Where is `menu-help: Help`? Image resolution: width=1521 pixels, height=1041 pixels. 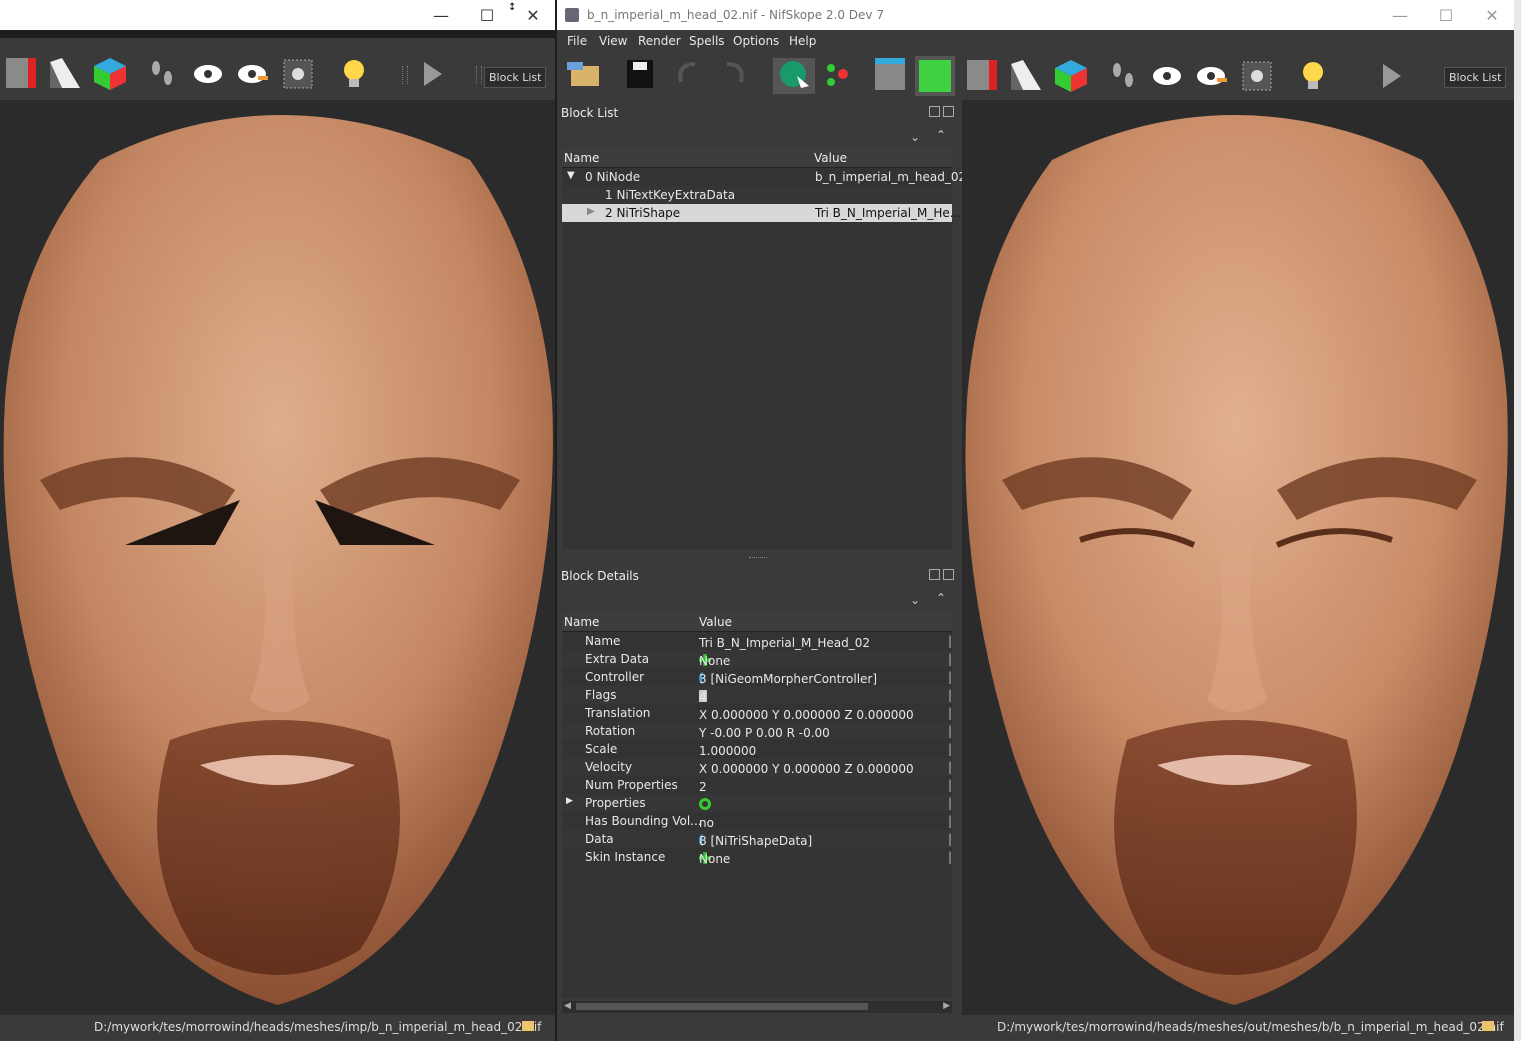 menu-help: Help is located at coordinates (802, 41).